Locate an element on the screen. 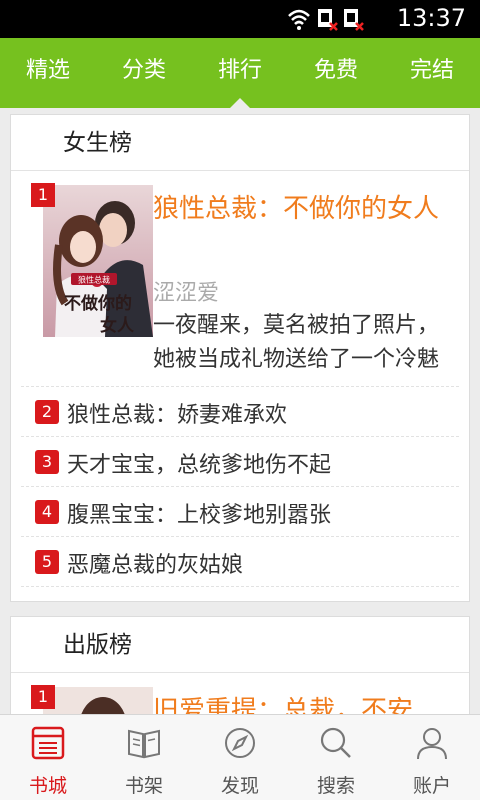 The image size is (480, 800). bottom-tab-label: 书城 is located at coordinates (47, 786).